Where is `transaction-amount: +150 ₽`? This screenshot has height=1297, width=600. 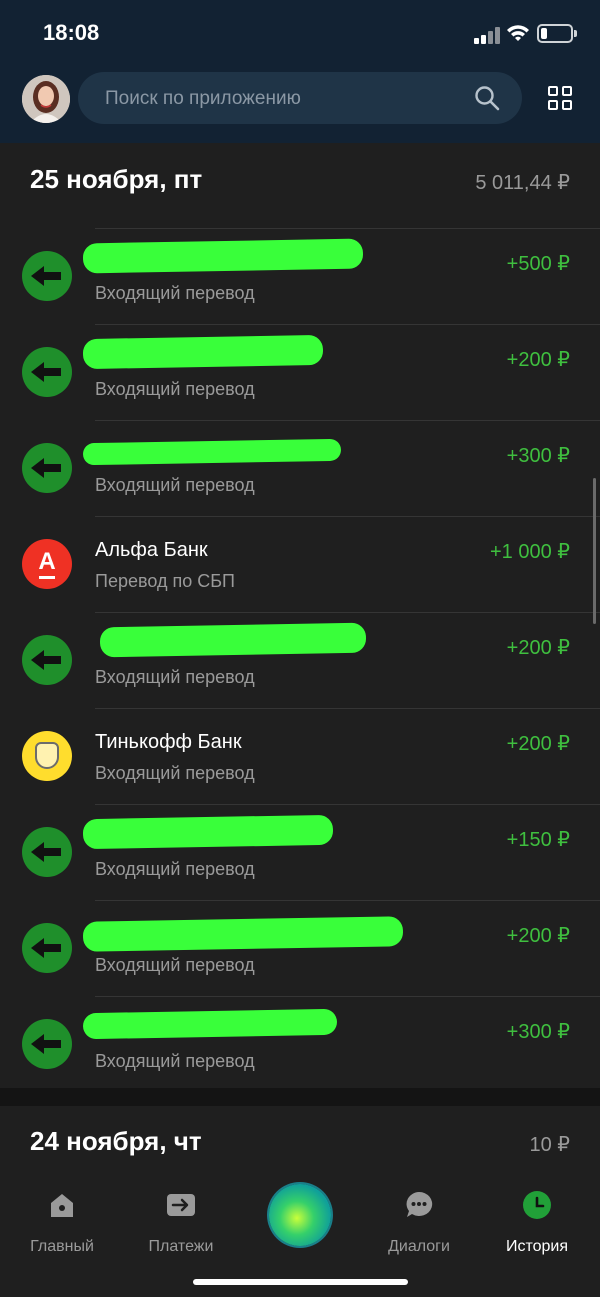 transaction-amount: +150 ₽ is located at coordinates (538, 840).